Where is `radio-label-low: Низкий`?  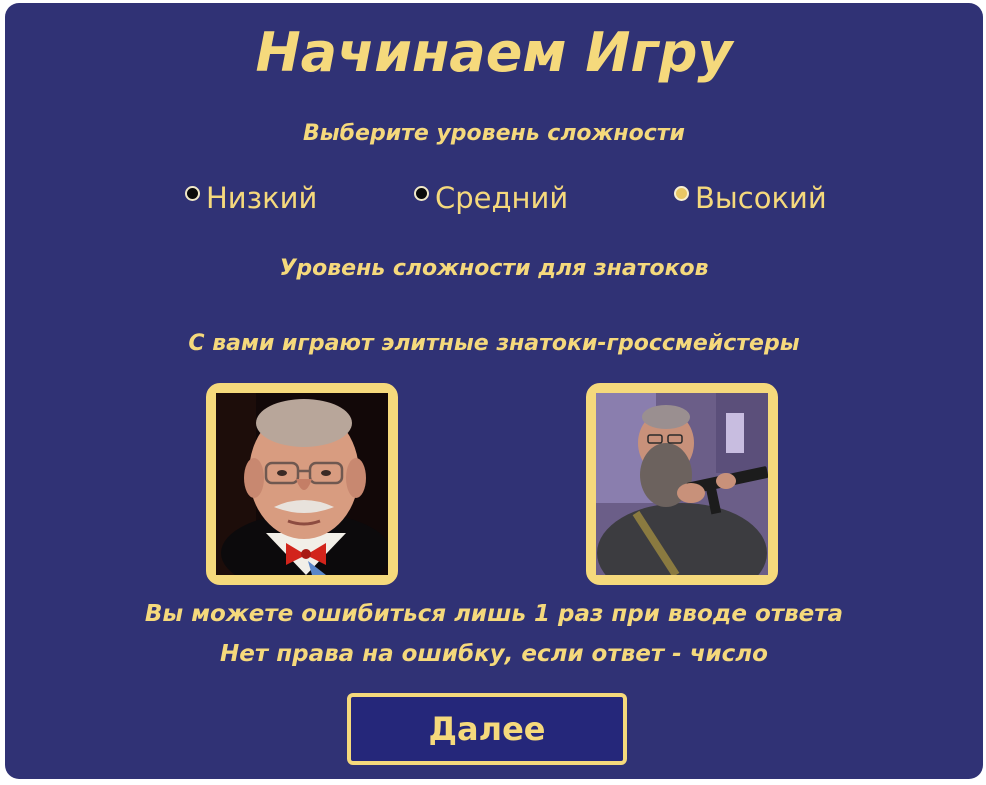
radio-label-low: Низкий is located at coordinates (262, 198).